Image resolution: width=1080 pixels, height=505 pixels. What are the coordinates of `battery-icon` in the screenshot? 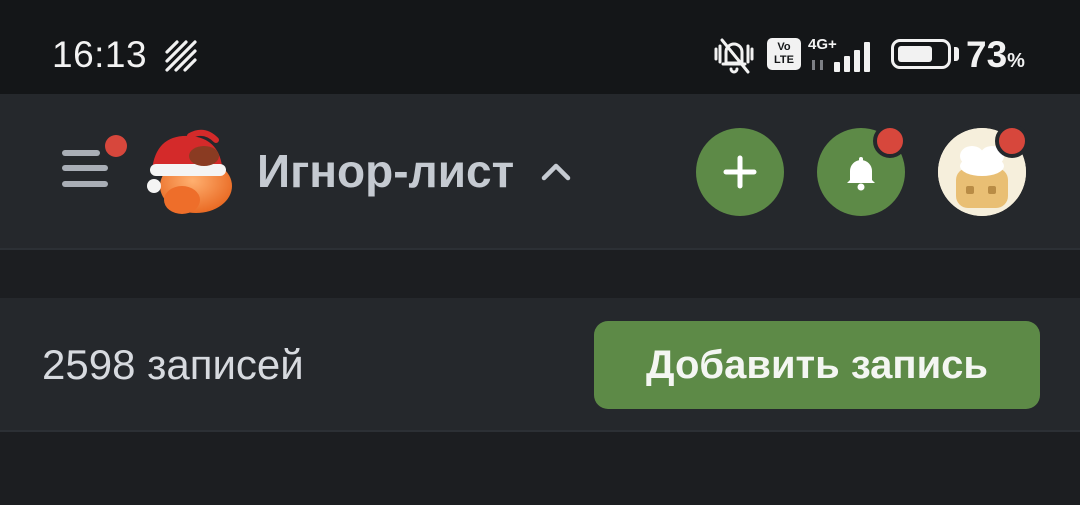 It's located at (921, 54).